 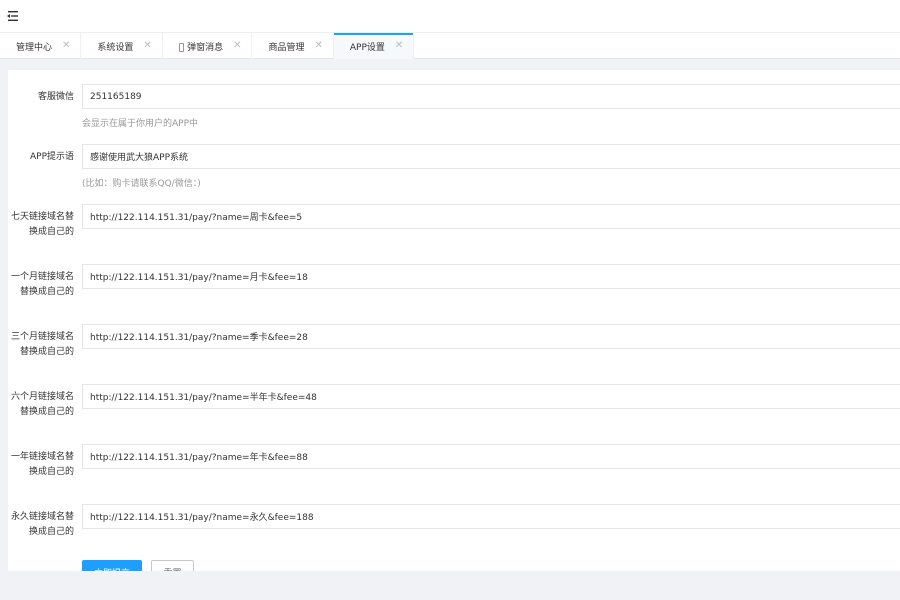 What do you see at coordinates (115, 47) in the screenshot?
I see `tab-label: 系统设置` at bounding box center [115, 47].